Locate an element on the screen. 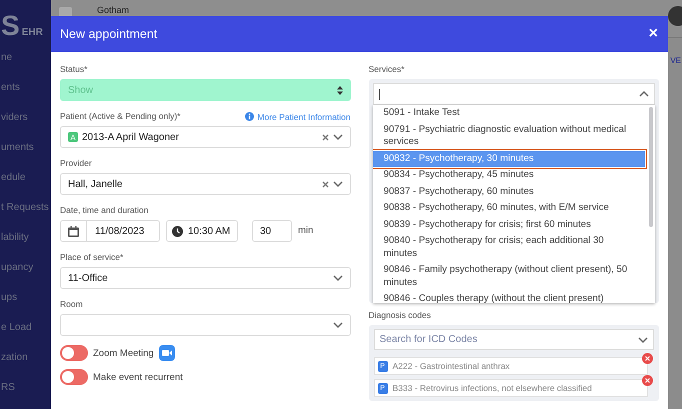 The image size is (682, 409). field-label: Patient (Active & Pending only)* is located at coordinates (120, 116).